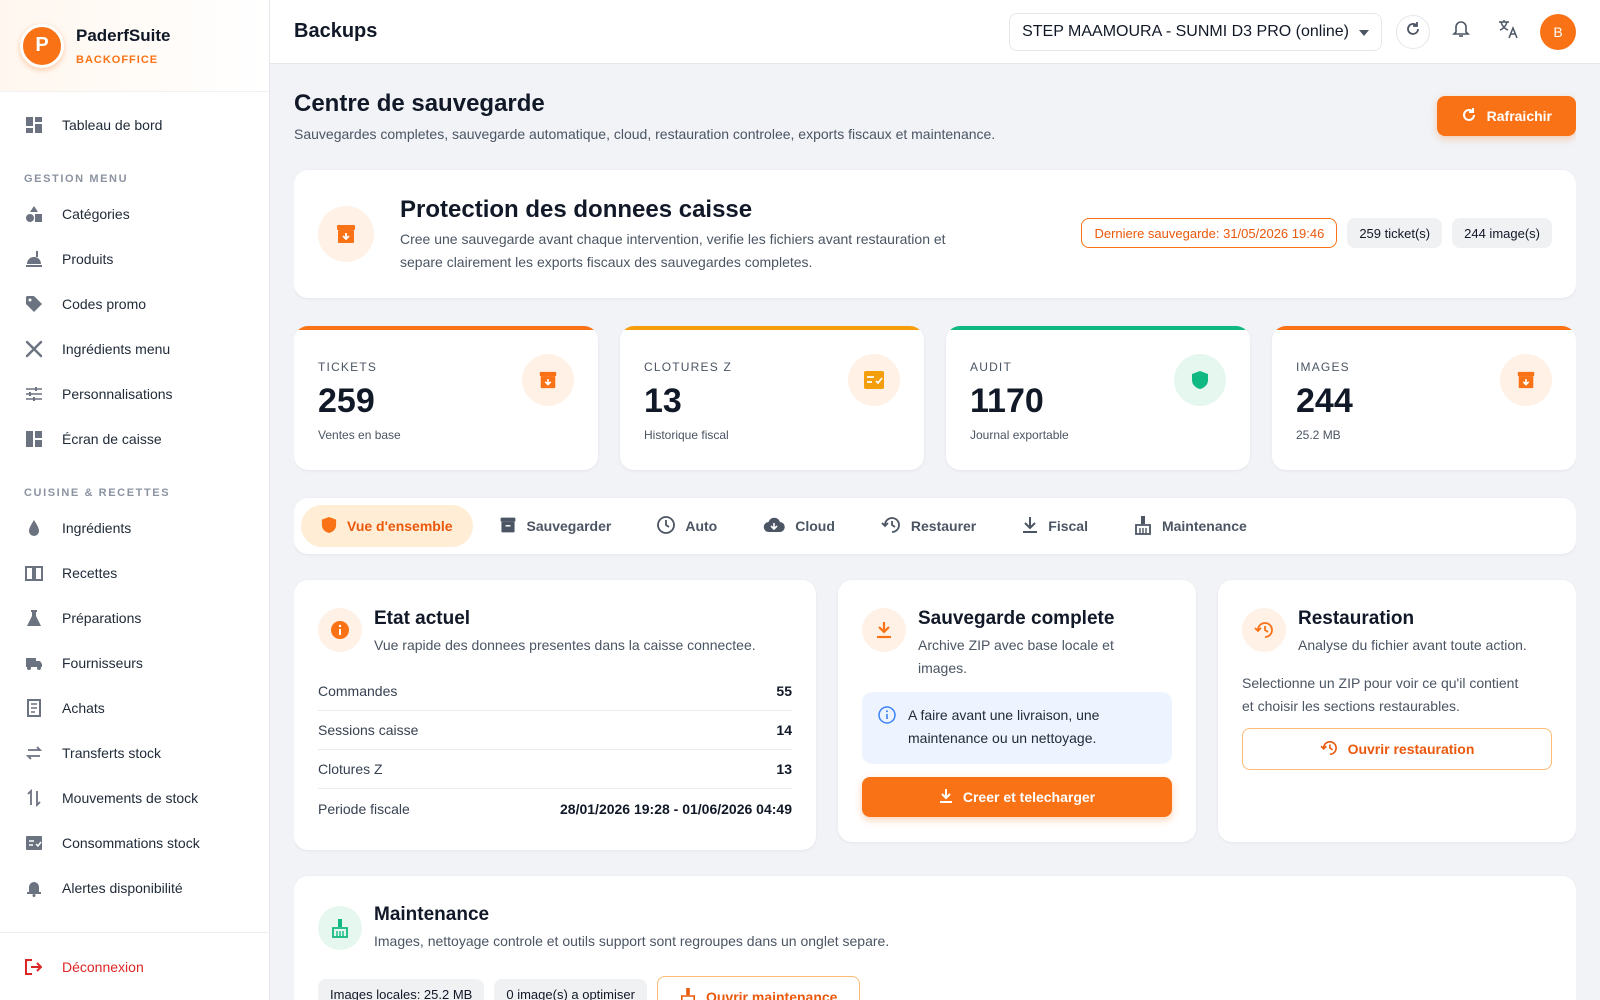  What do you see at coordinates (34, 753) in the screenshot?
I see `transfer-icon` at bounding box center [34, 753].